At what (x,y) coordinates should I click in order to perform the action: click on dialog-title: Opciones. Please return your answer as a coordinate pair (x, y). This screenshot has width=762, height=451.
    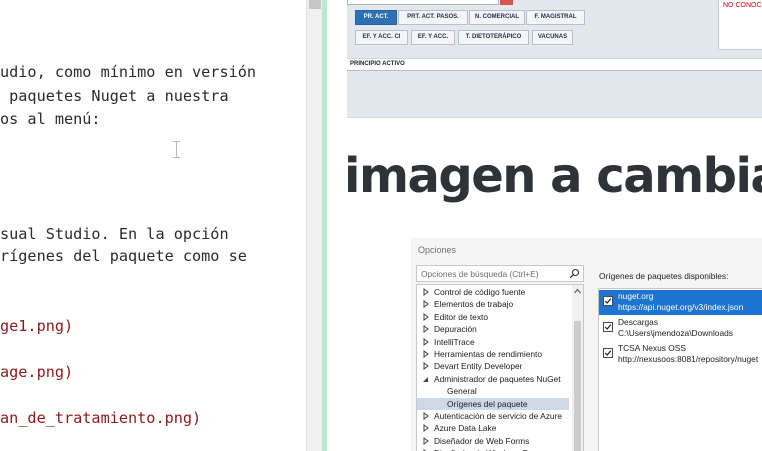
    Looking at the image, I should click on (437, 250).